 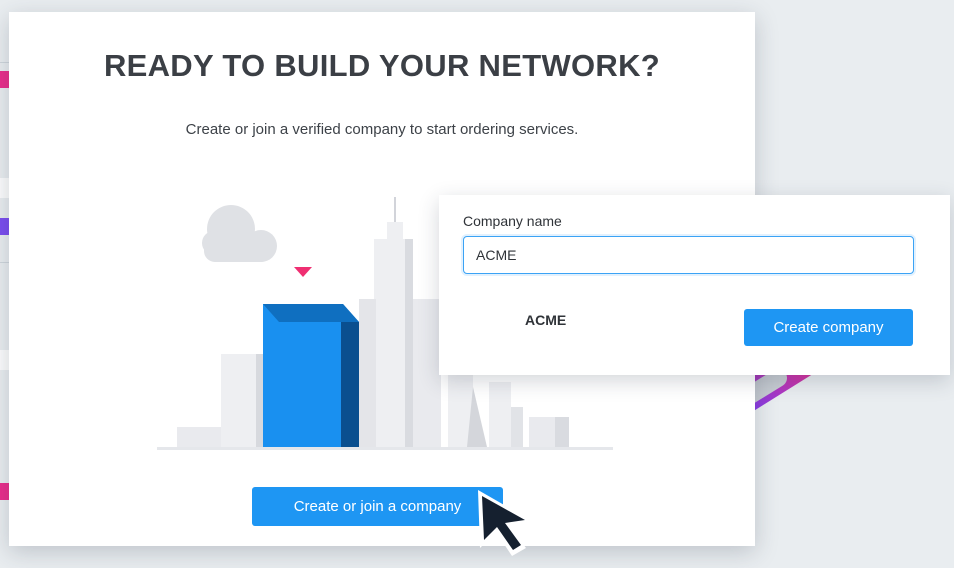 What do you see at coordinates (377, 506) in the screenshot?
I see `create-or-join-company-button: Create or join a company` at bounding box center [377, 506].